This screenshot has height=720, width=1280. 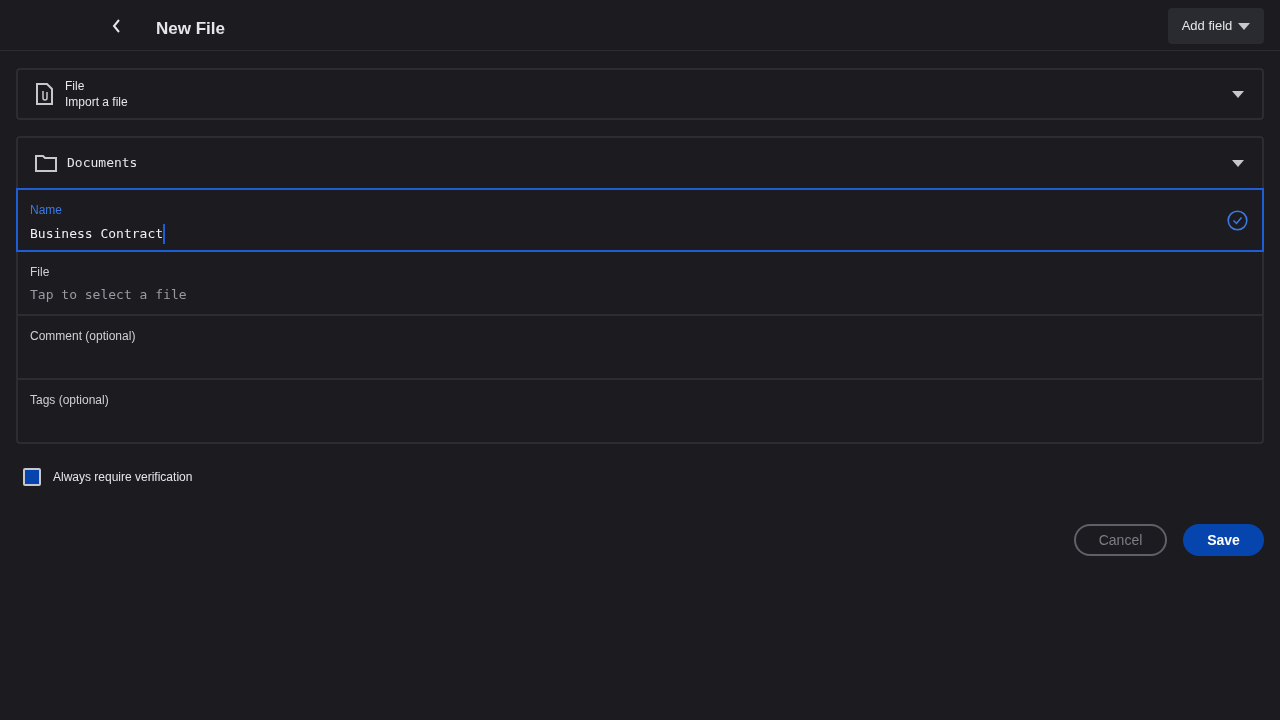 I want to click on file-type-dropdown: File Import a file, so click(x=640, y=94).